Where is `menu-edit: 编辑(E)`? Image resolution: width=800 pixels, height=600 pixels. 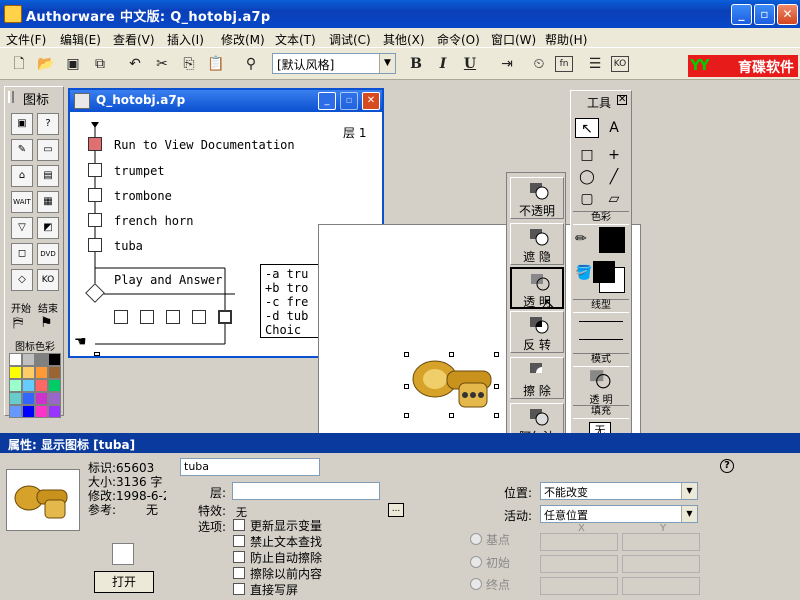
menu-edit: 编辑(E) is located at coordinates (80, 39).